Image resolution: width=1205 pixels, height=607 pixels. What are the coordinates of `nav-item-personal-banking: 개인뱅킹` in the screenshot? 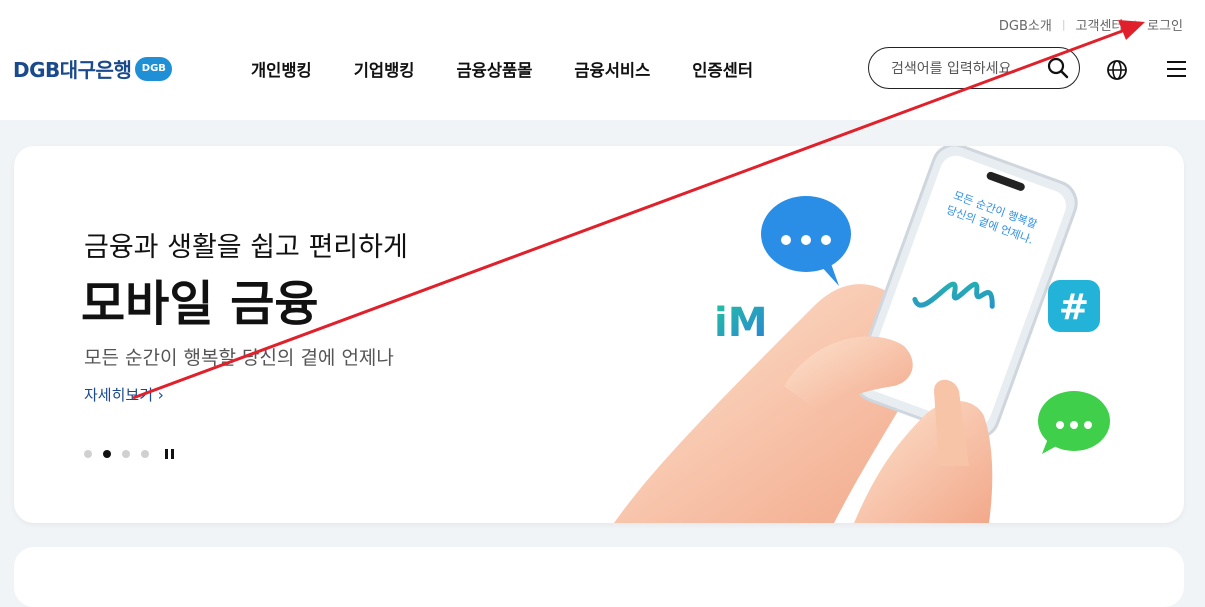 It's located at (281, 69).